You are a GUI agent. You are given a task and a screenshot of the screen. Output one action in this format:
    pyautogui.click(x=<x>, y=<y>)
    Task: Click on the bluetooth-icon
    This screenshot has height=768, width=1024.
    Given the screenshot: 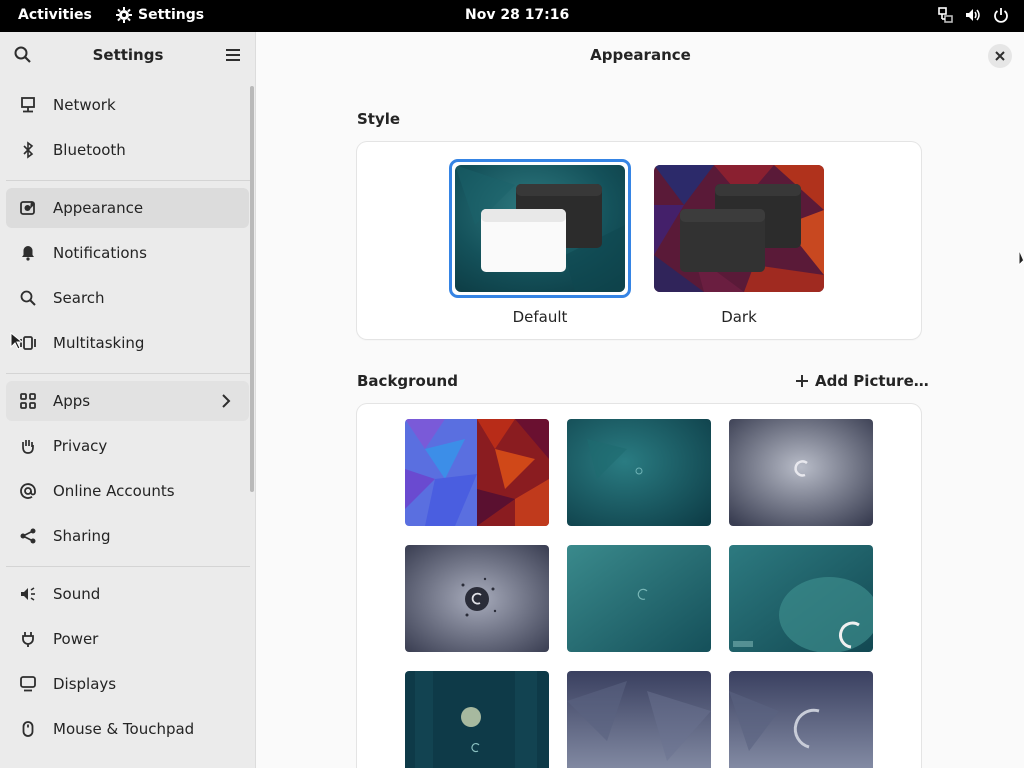 What is the action you would take?
    pyautogui.click(x=28, y=150)
    